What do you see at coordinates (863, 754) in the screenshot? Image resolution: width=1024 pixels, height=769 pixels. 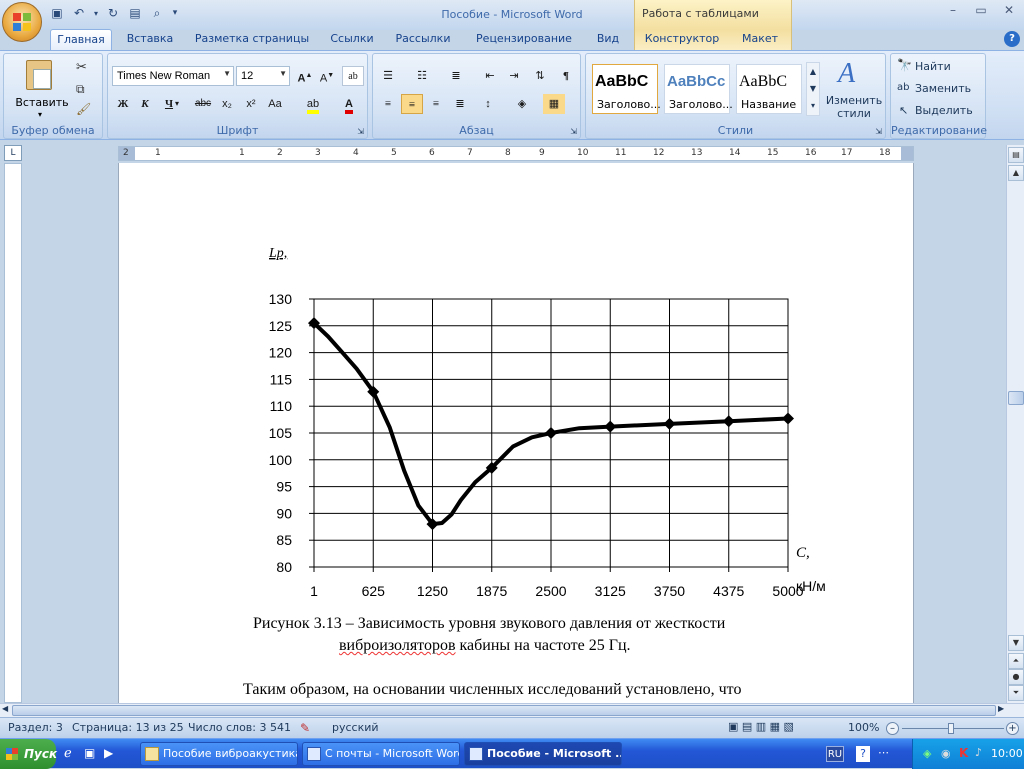 I see `help-tray-icon: ?` at bounding box center [863, 754].